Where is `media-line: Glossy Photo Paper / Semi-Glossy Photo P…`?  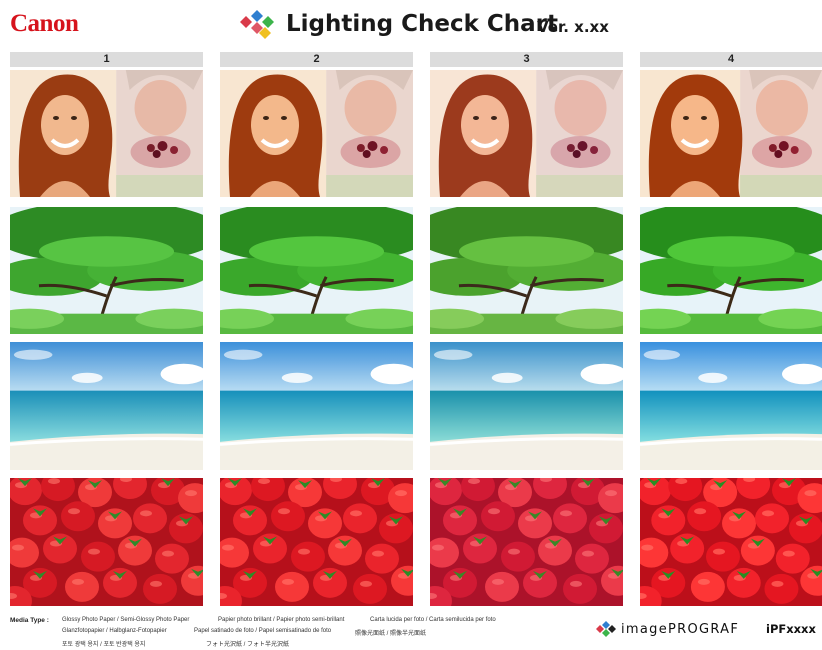 media-line: Glossy Photo Paper / Semi-Glossy Photo P… is located at coordinates (126, 620).